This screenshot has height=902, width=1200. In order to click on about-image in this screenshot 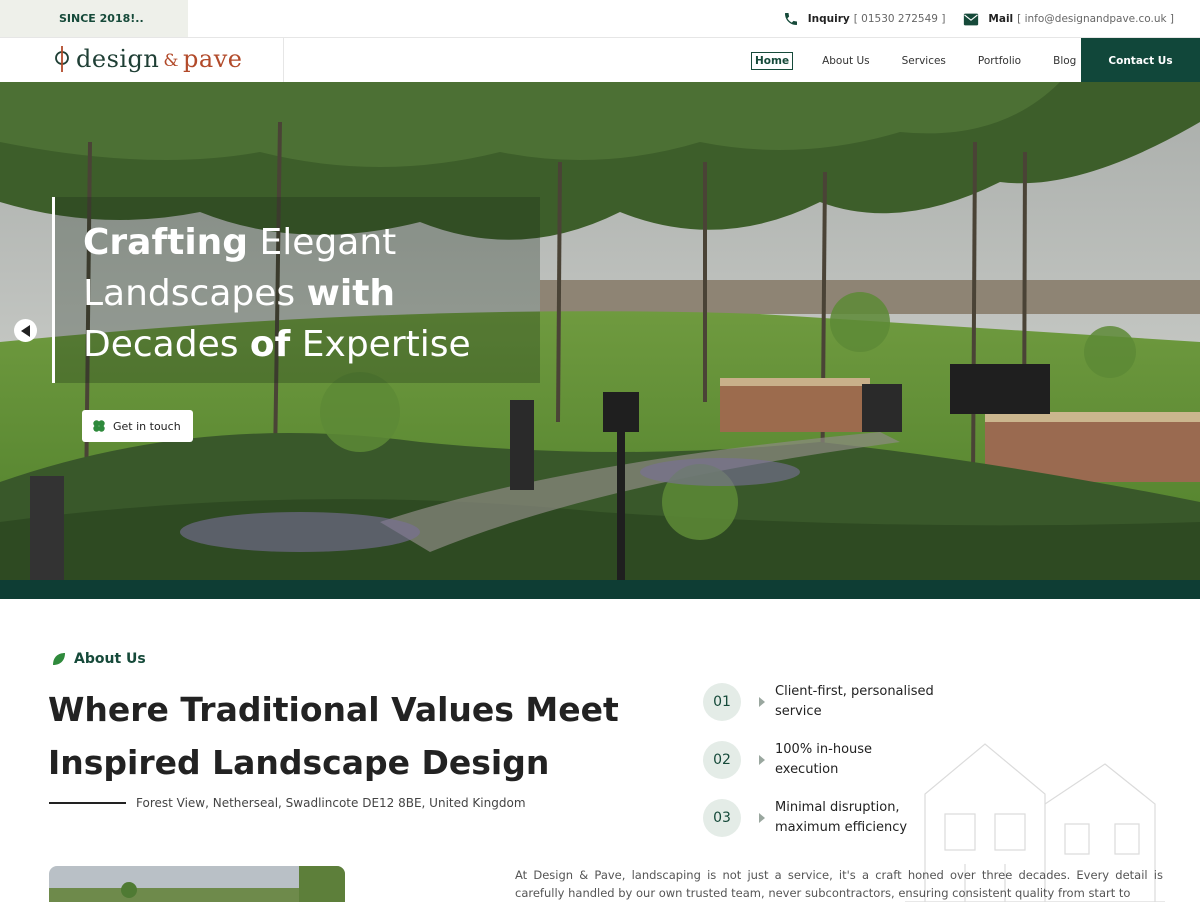, I will do `click(197, 884)`.